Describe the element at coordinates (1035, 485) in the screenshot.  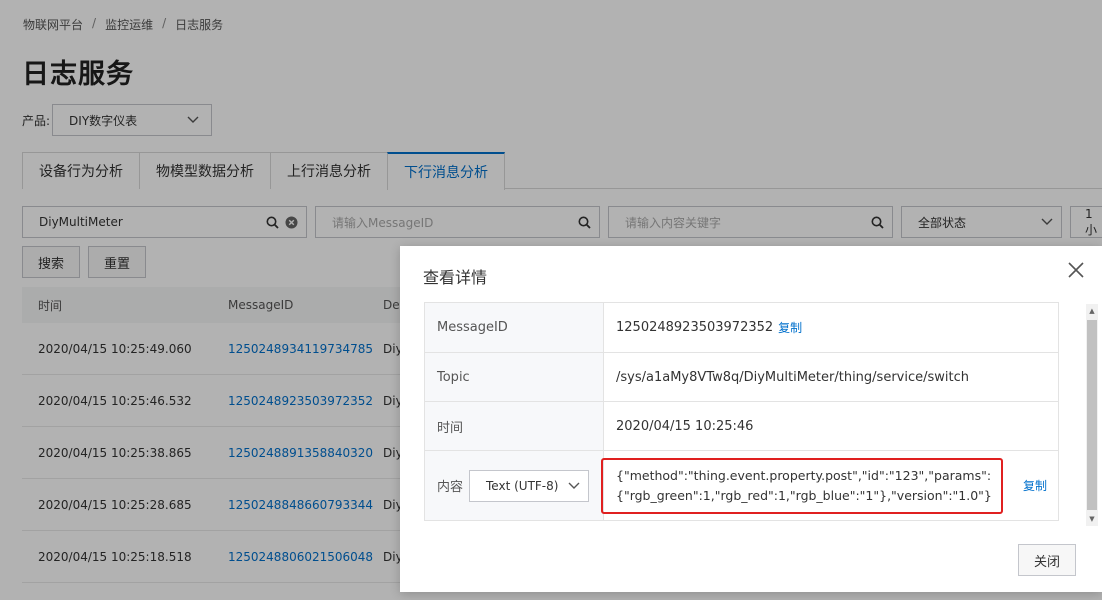
I see `copy-content-link: 复制` at that location.